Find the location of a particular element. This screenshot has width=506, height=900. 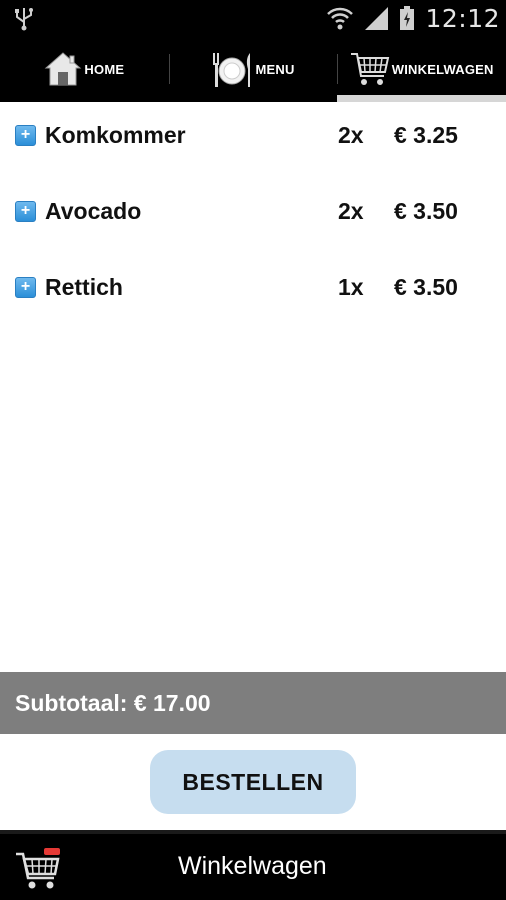

item-name: Komkommer is located at coordinates (115, 134).